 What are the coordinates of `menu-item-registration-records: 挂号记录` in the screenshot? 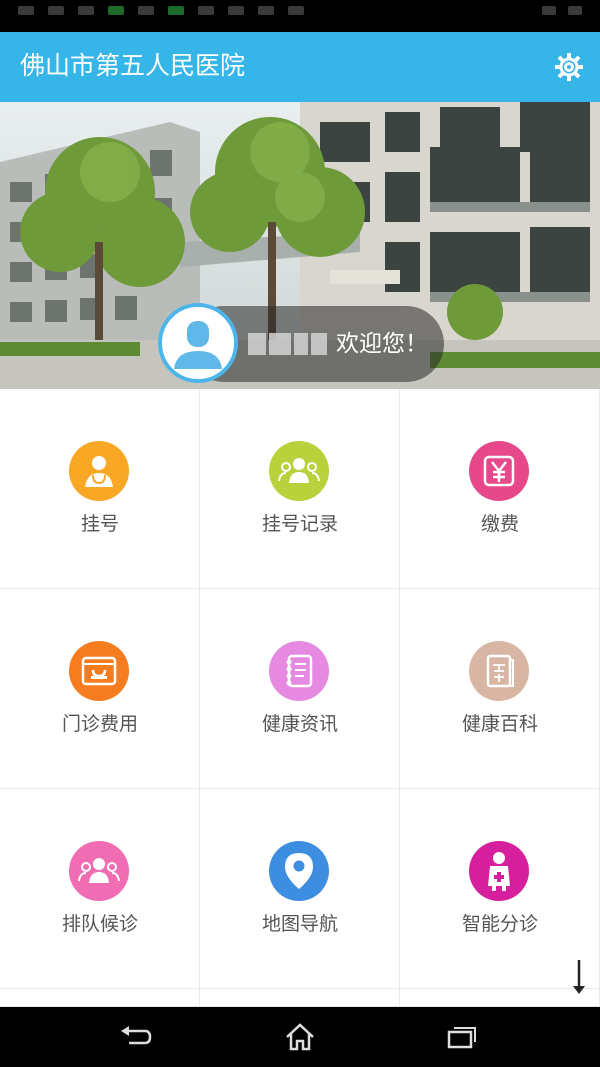 It's located at (300, 489).